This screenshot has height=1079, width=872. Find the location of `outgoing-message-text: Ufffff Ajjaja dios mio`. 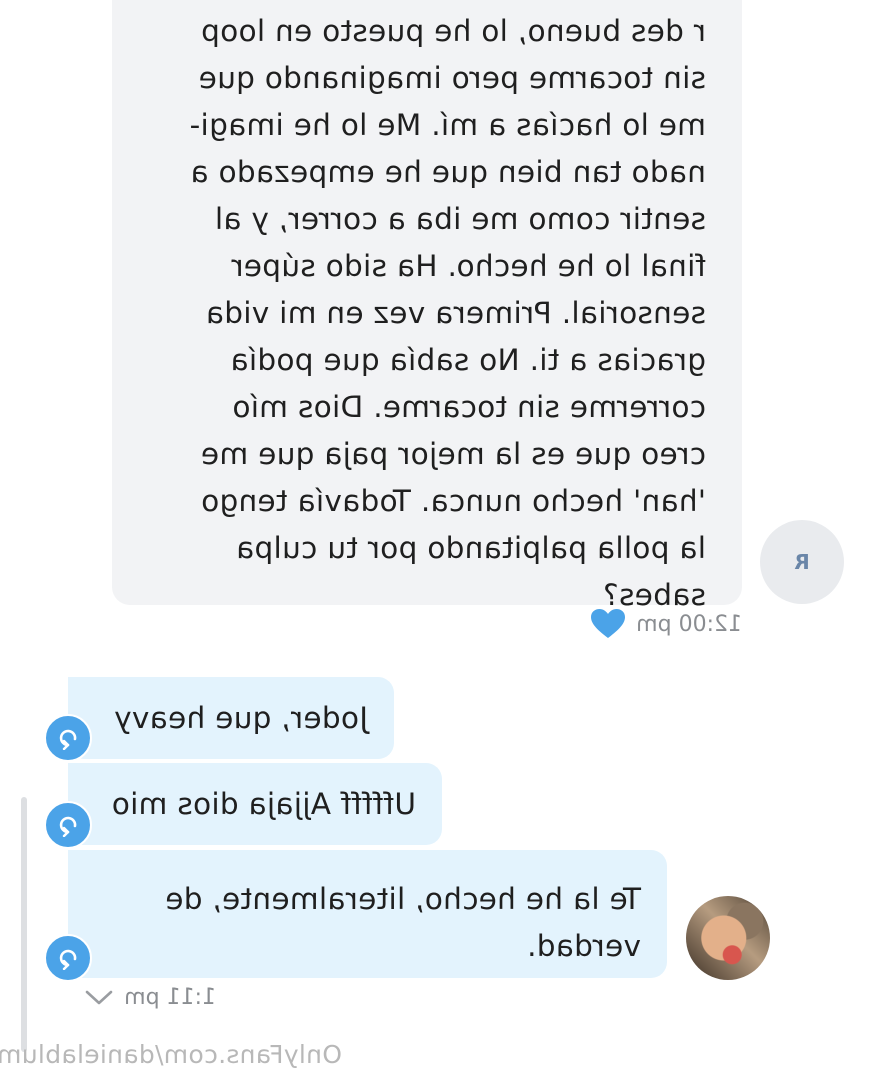

outgoing-message-text: Ufffff Ajjaja dios mio is located at coordinates (264, 804).